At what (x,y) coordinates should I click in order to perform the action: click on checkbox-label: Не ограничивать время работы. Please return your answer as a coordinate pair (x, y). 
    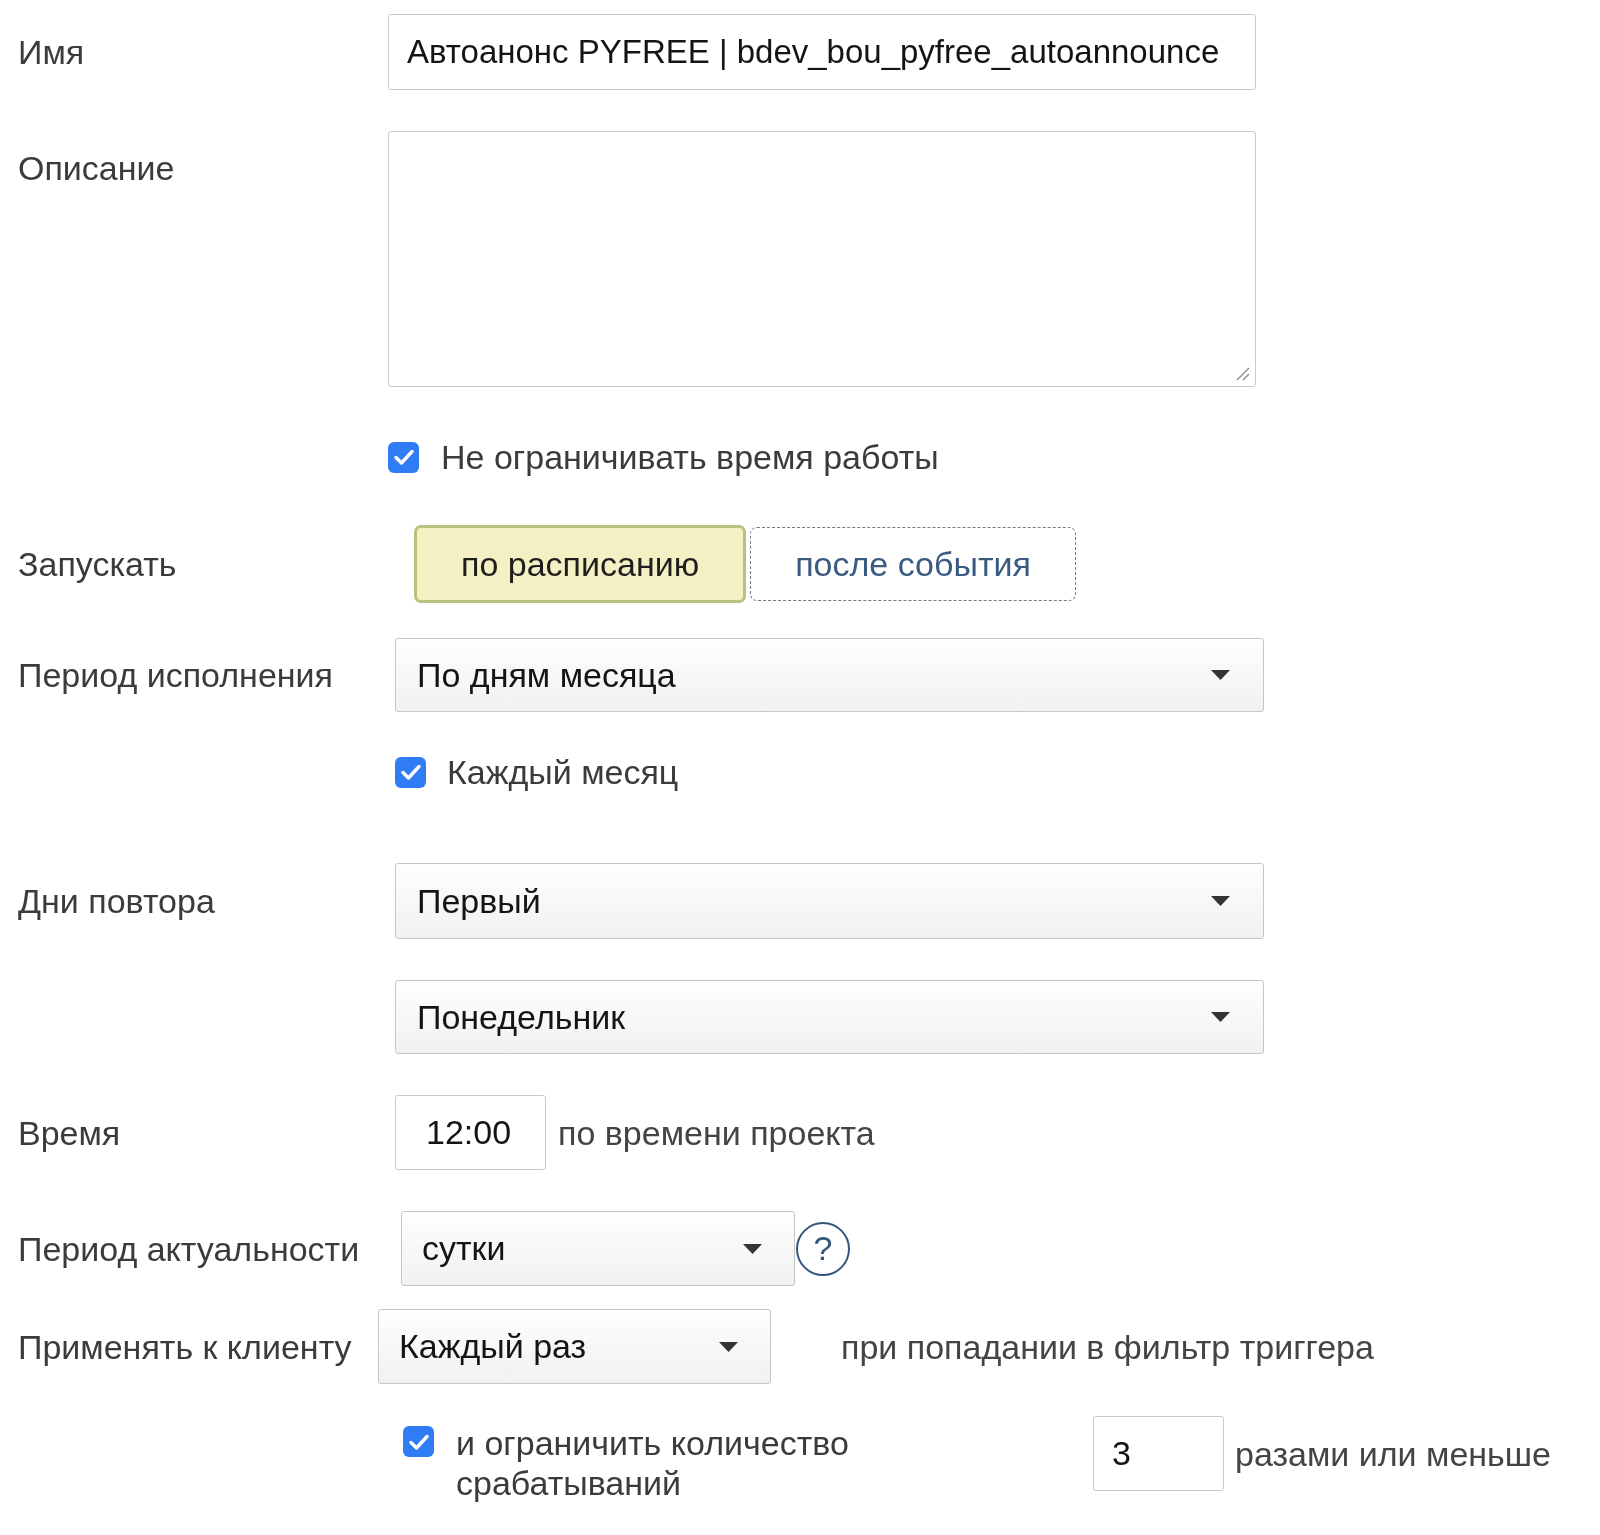
    Looking at the image, I should click on (690, 457).